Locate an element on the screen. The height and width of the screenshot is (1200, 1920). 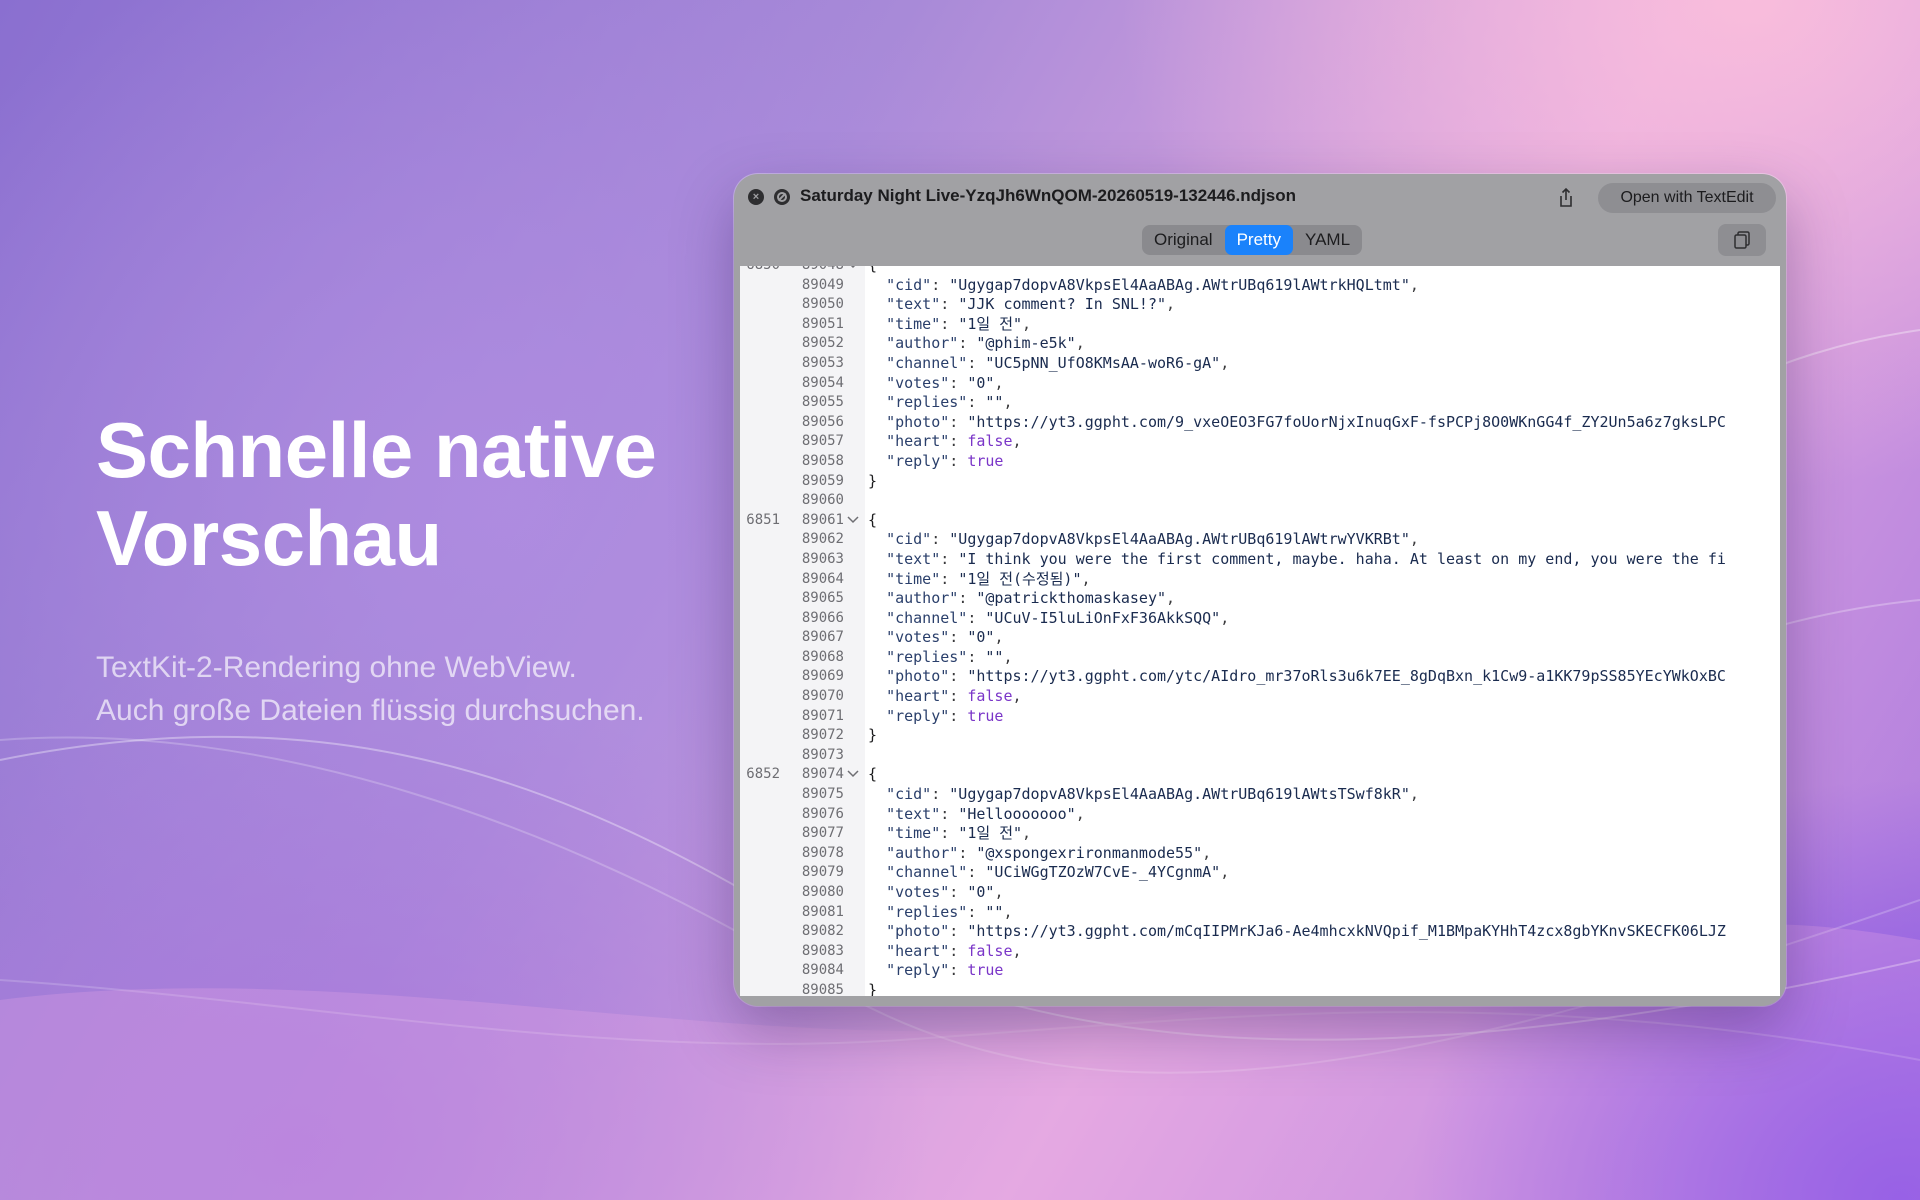
code-line: 89057 "heart": false, is located at coordinates (1260, 442).